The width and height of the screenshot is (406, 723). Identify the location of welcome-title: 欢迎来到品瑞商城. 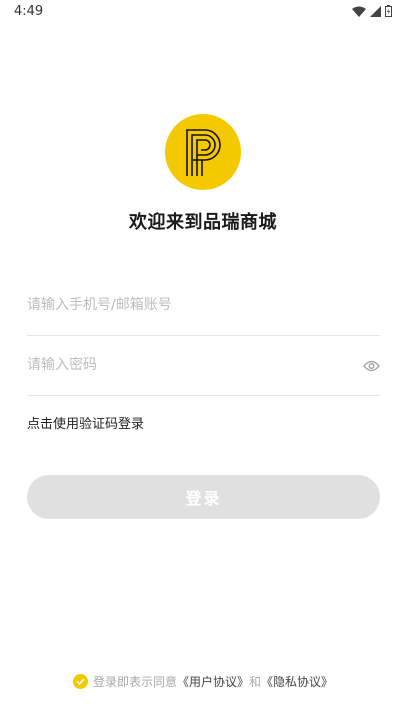
(203, 222).